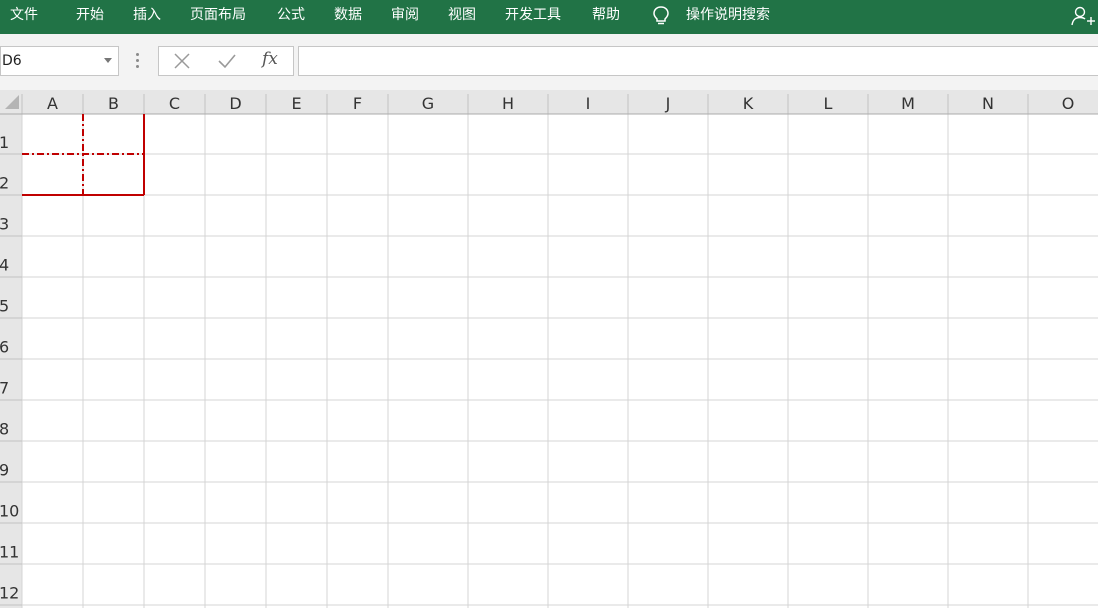  I want to click on name-box-value: D6, so click(12, 61).